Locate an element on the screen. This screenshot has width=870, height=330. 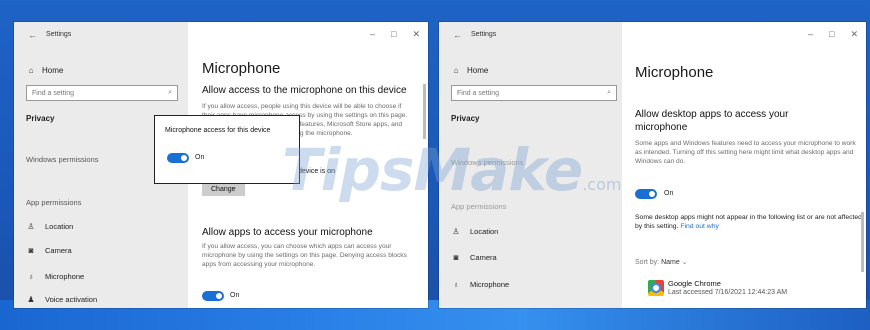
watermark-suffix: .com is located at coordinates (602, 184).